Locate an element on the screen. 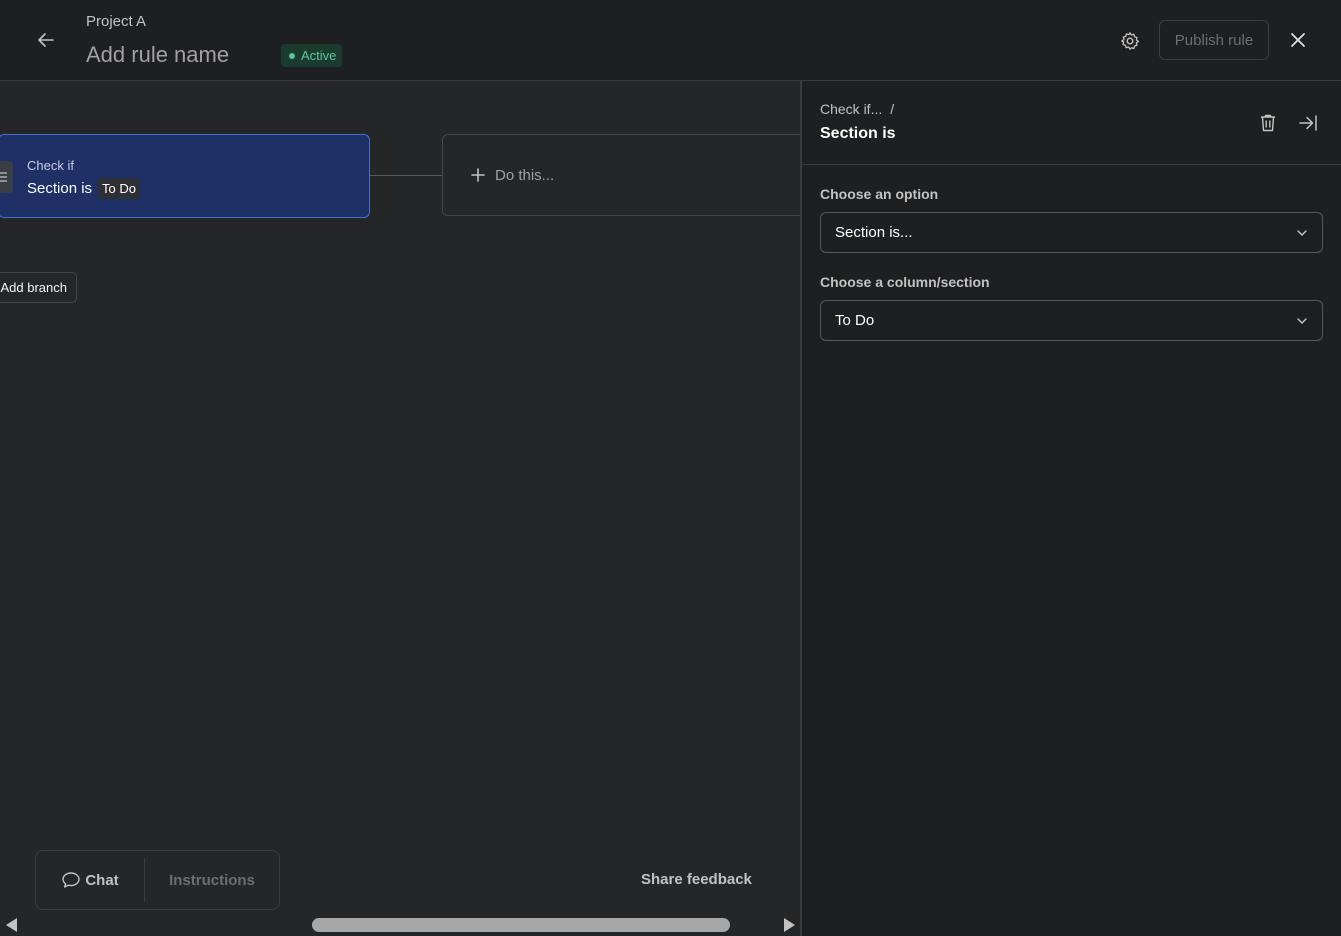  rule-name-input: Add rule name is located at coordinates (157, 55).